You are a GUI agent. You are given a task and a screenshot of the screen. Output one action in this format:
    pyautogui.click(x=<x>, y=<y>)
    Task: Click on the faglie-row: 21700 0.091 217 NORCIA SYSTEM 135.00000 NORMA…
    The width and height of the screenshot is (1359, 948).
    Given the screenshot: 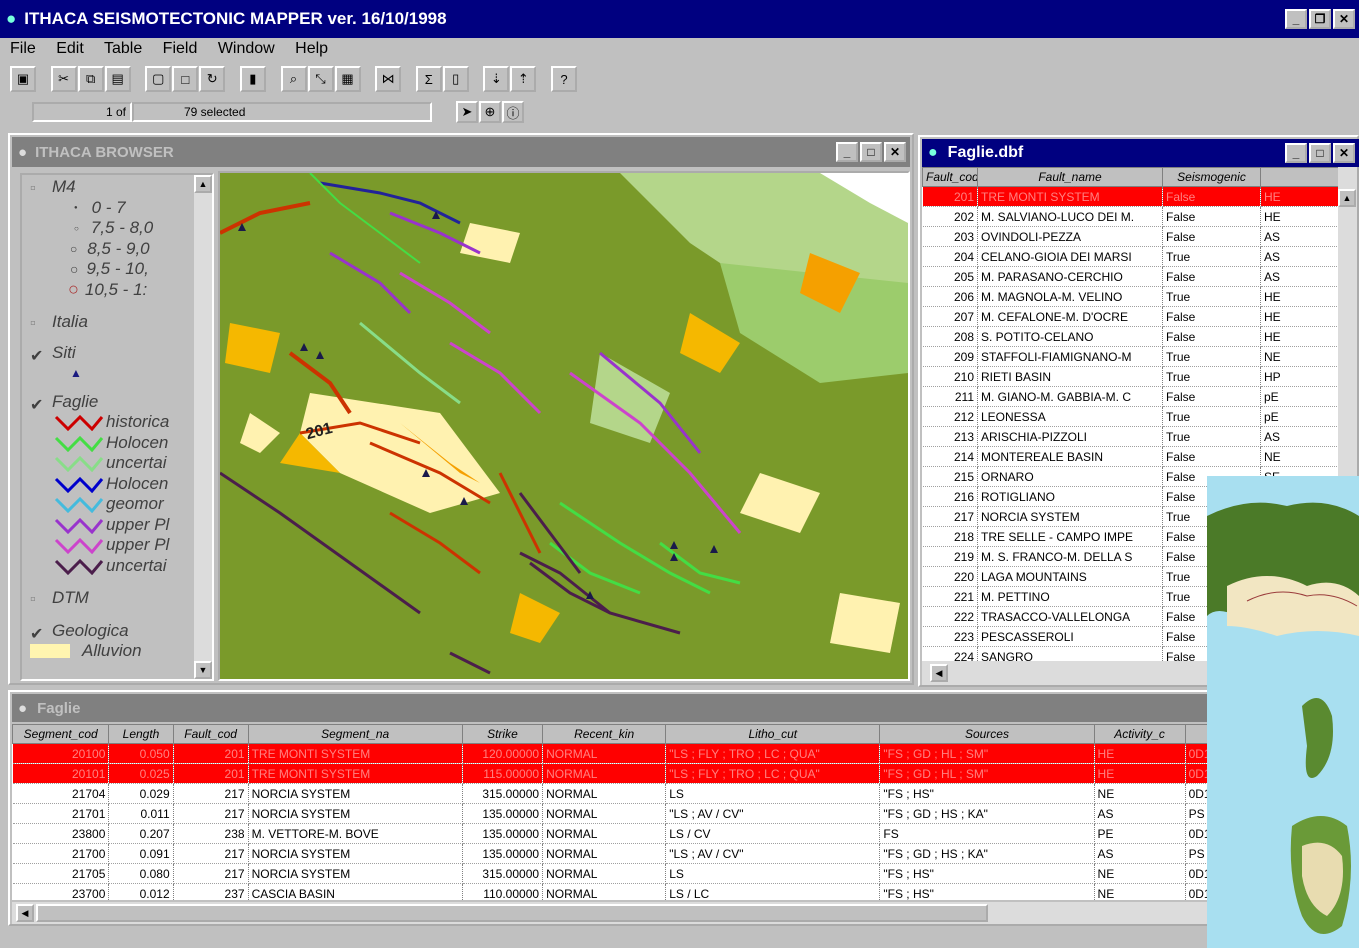 What is the action you would take?
    pyautogui.click(x=615, y=853)
    